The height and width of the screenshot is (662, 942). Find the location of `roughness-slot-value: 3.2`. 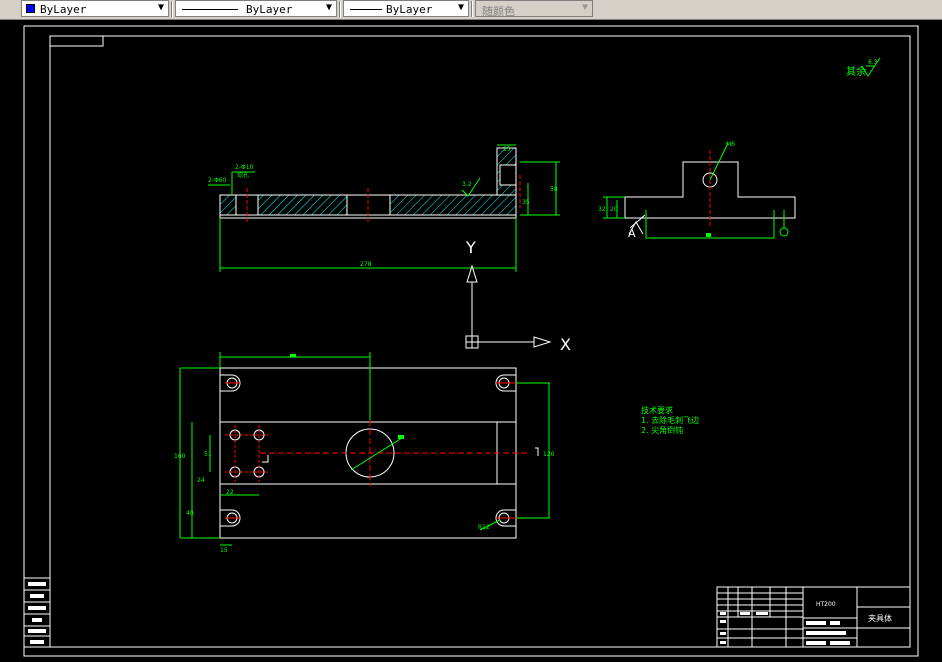

roughness-slot-value: 3.2 is located at coordinates (467, 184).